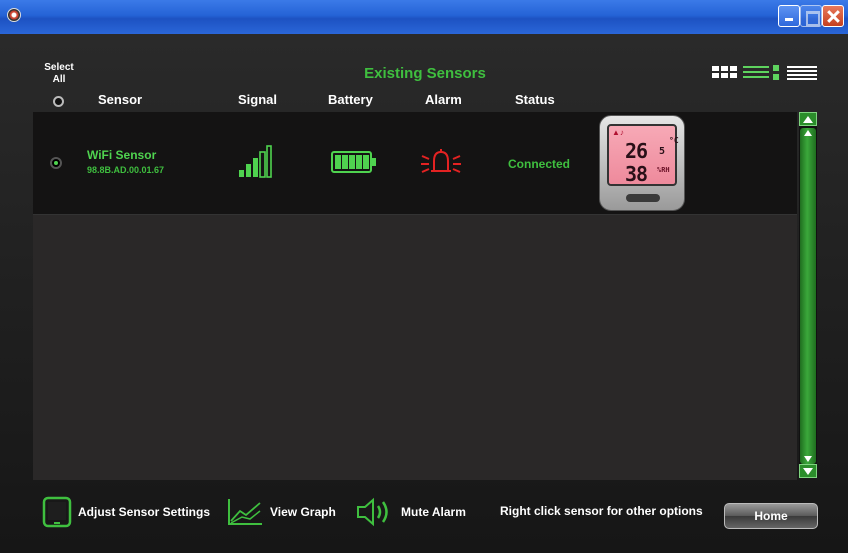 The image size is (848, 553). What do you see at coordinates (350, 99) in the screenshot?
I see `column-header-battery: Battery` at bounding box center [350, 99].